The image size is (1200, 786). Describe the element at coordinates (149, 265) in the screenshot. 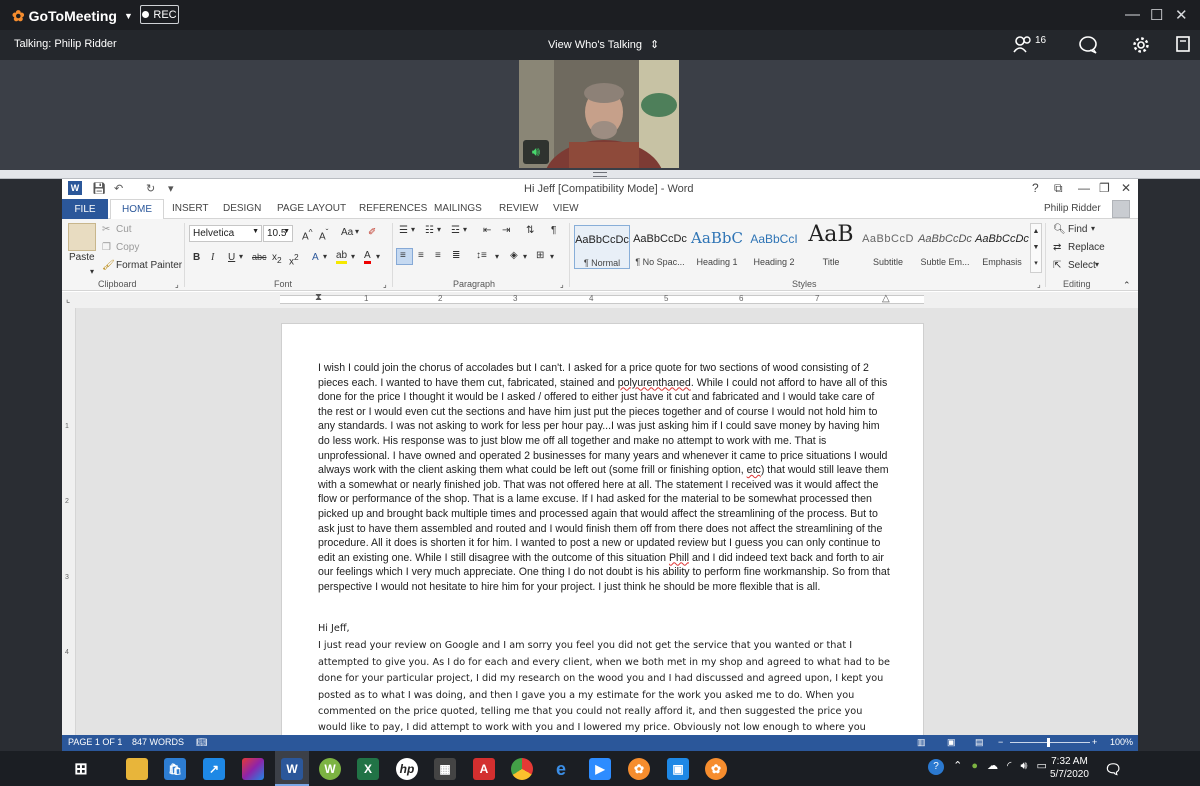

I see `format-painter-button: Format Painter` at that location.